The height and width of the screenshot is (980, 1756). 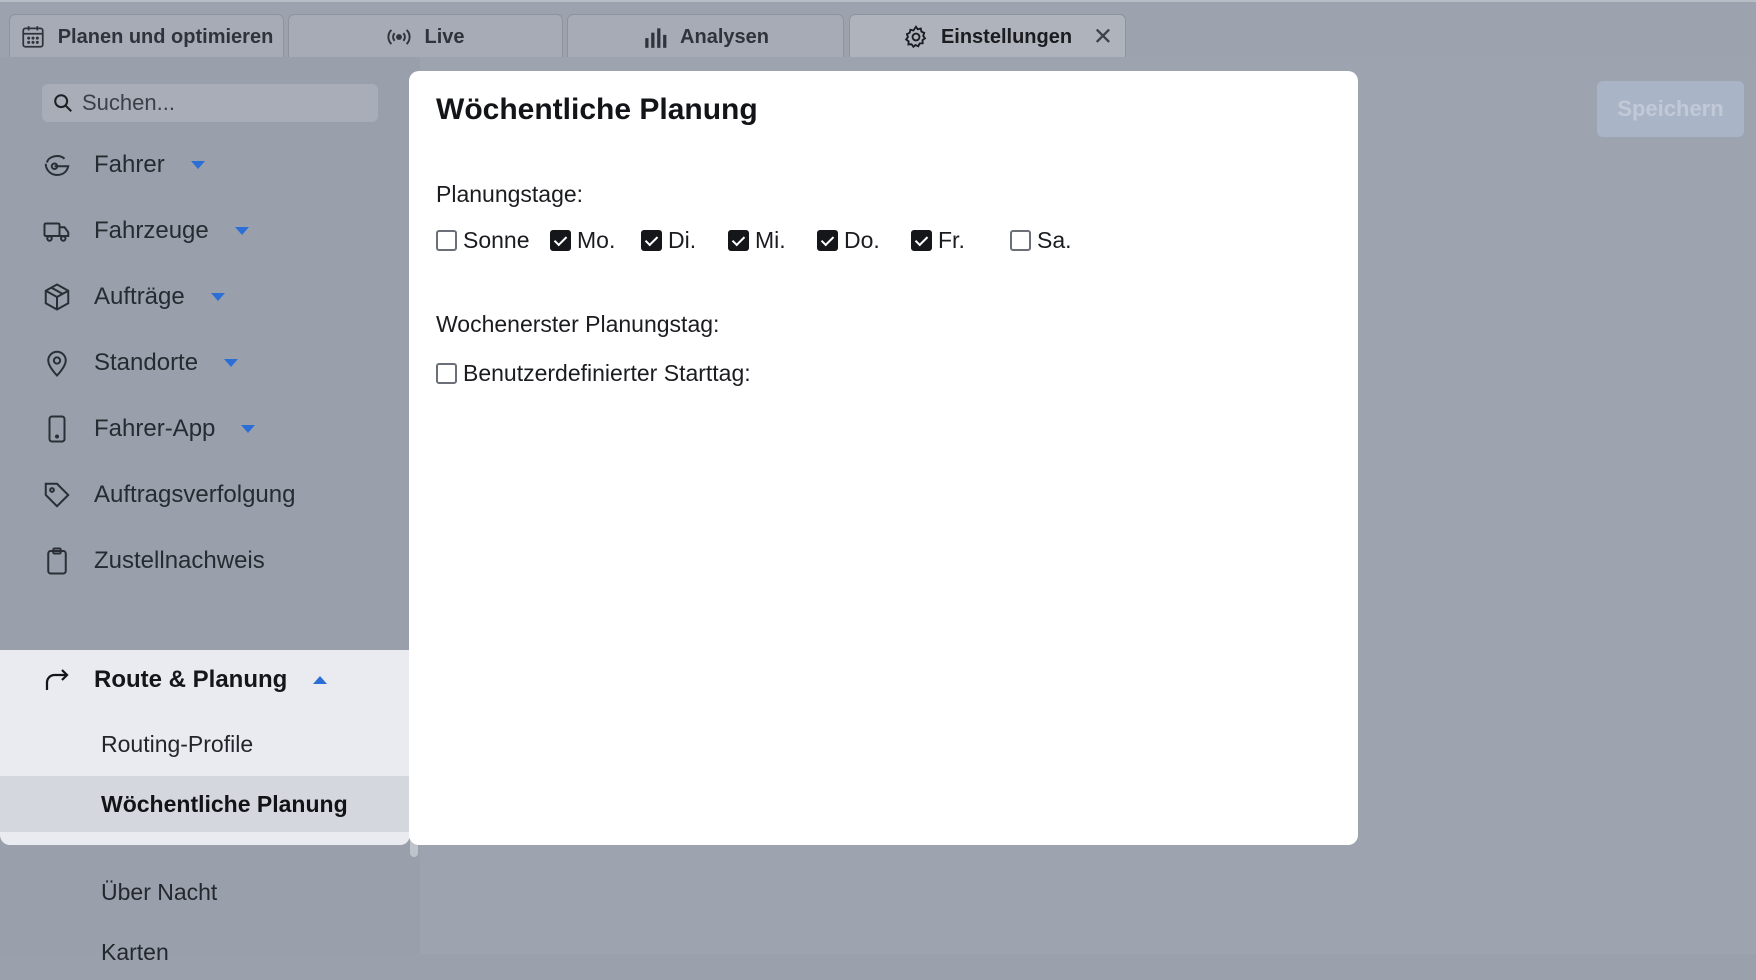 I want to click on tab-planen-und-optimieren: Planen und optimieren, so click(x=146, y=36).